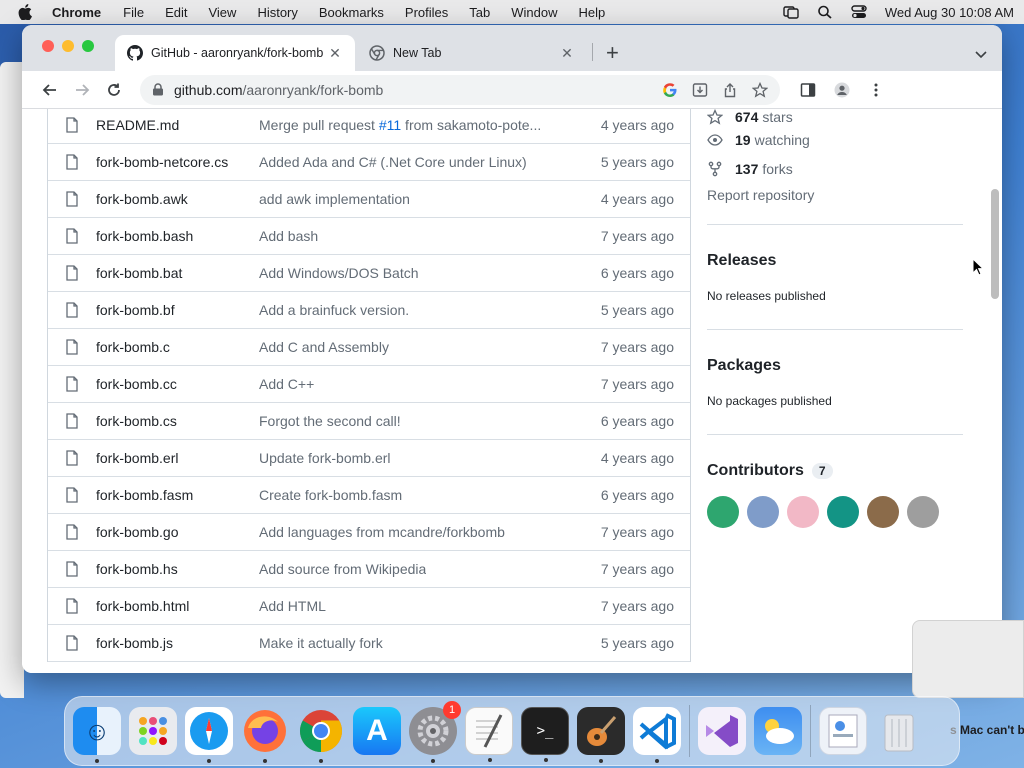 This screenshot has width=1024, height=768. I want to click on commit-message-text: Add bash, so click(288, 236).